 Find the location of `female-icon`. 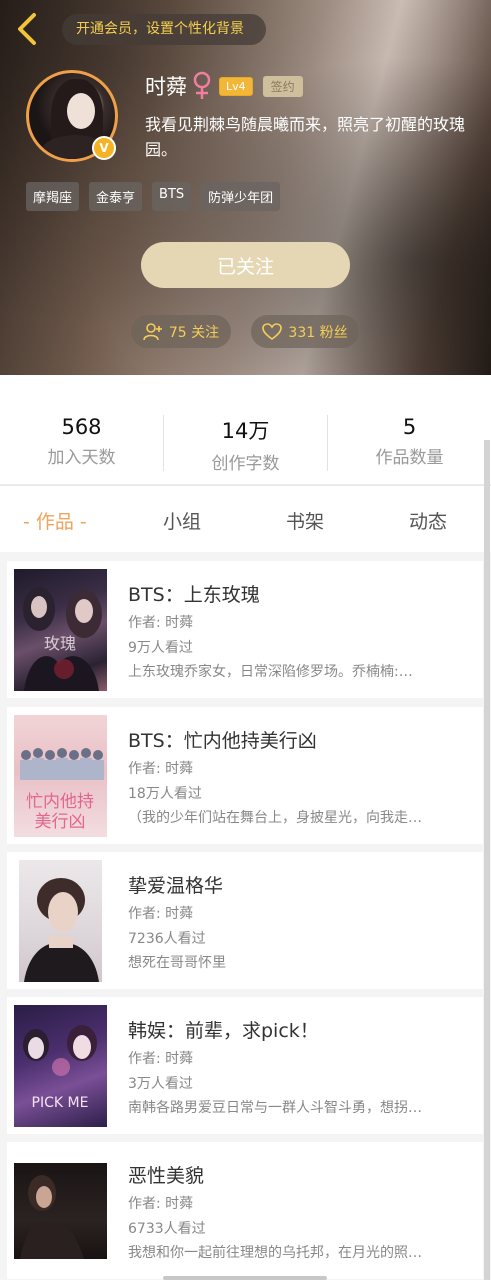

female-icon is located at coordinates (202, 85).